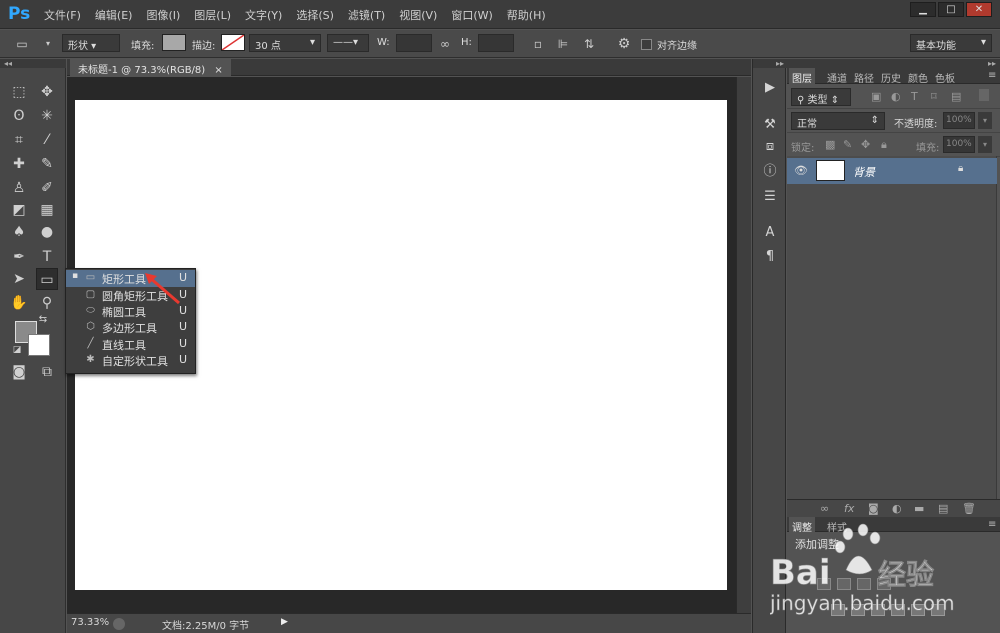  I want to click on quick-mask-icon: ◙, so click(19, 372).